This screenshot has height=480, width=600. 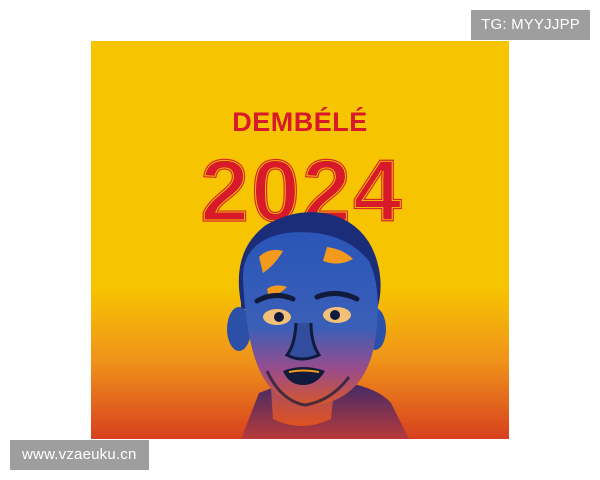 I want to click on site-watermark: www.vzaeuku.cn, so click(x=79, y=455).